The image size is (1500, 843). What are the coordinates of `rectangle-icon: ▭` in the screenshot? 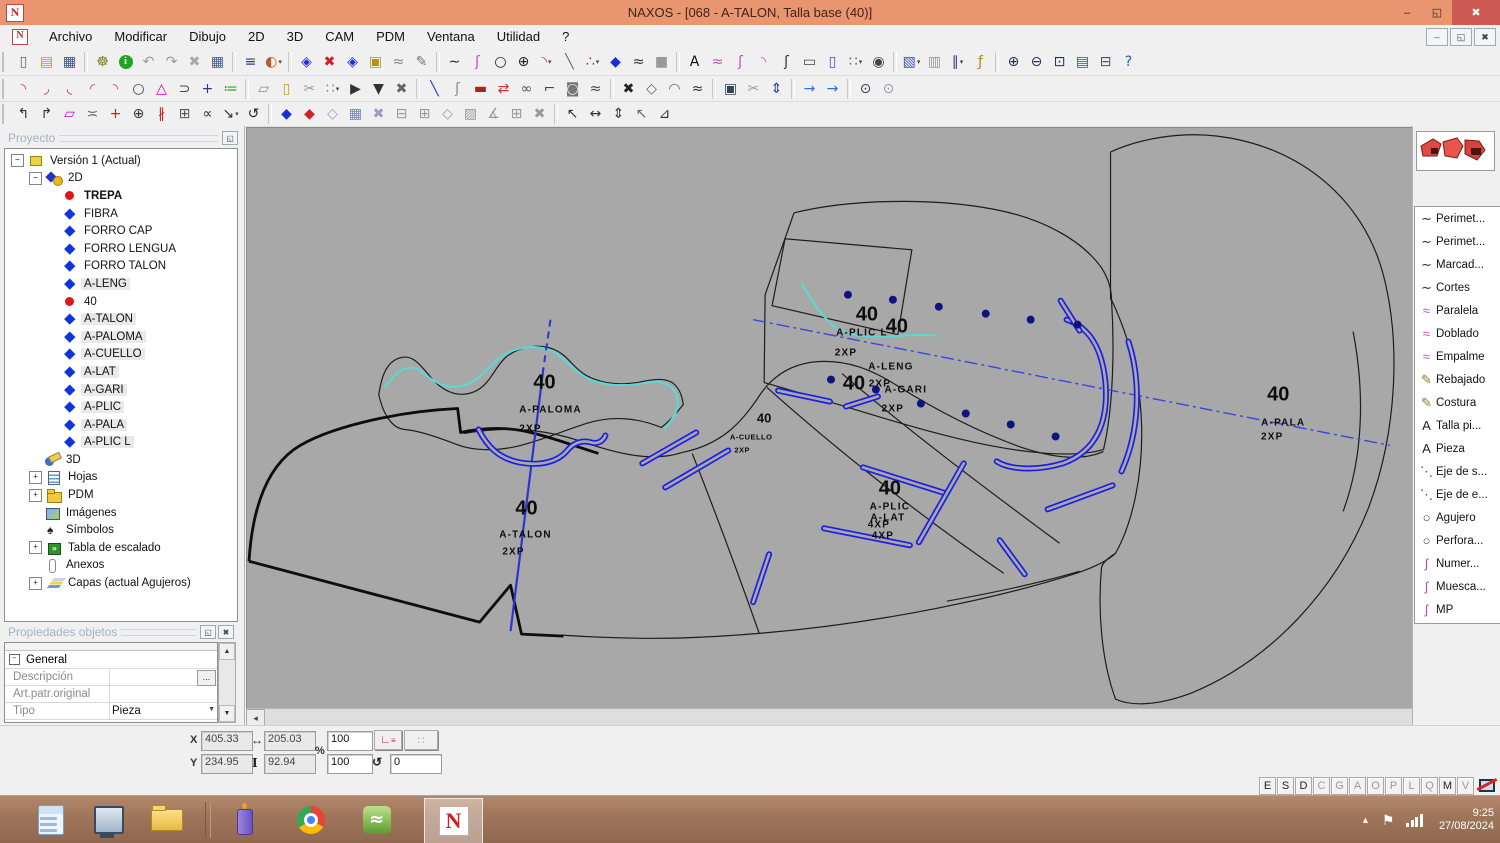 It's located at (809, 62).